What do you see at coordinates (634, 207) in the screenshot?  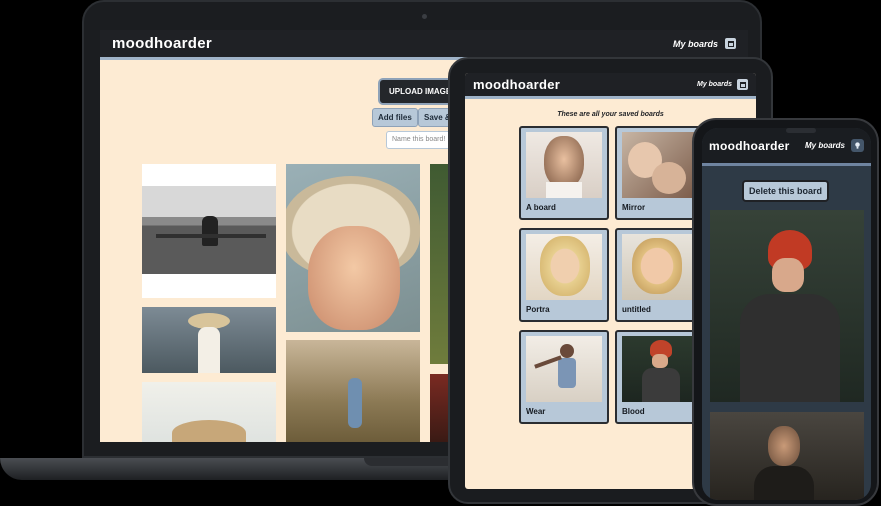 I see `board-label: Mirror` at bounding box center [634, 207].